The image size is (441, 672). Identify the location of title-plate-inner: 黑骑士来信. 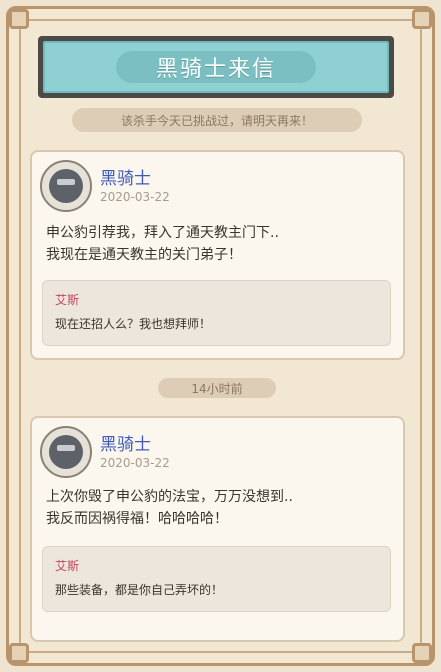
(216, 67).